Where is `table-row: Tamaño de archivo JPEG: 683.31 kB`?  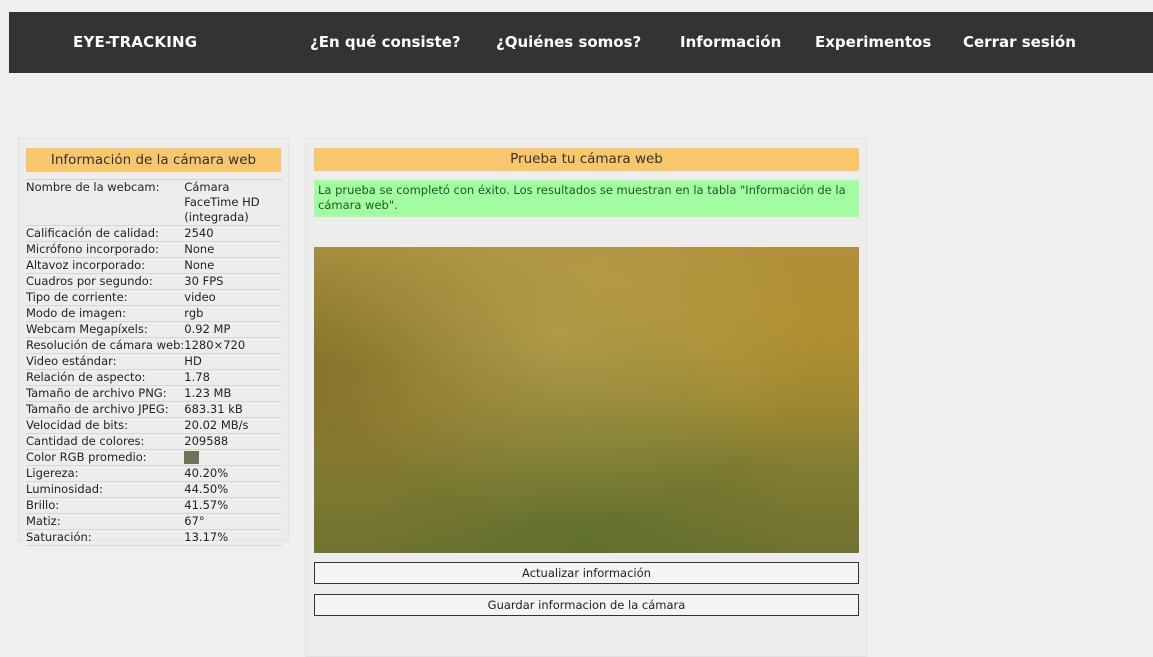
table-row: Tamaño de archivo JPEG: 683.31 kB is located at coordinates (154, 409).